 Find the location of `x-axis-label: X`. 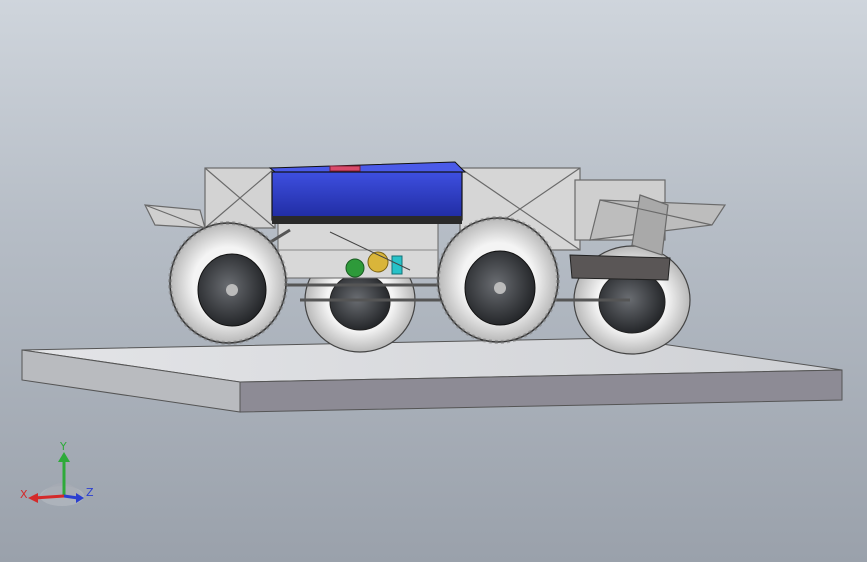

x-axis-label: X is located at coordinates (24, 494).